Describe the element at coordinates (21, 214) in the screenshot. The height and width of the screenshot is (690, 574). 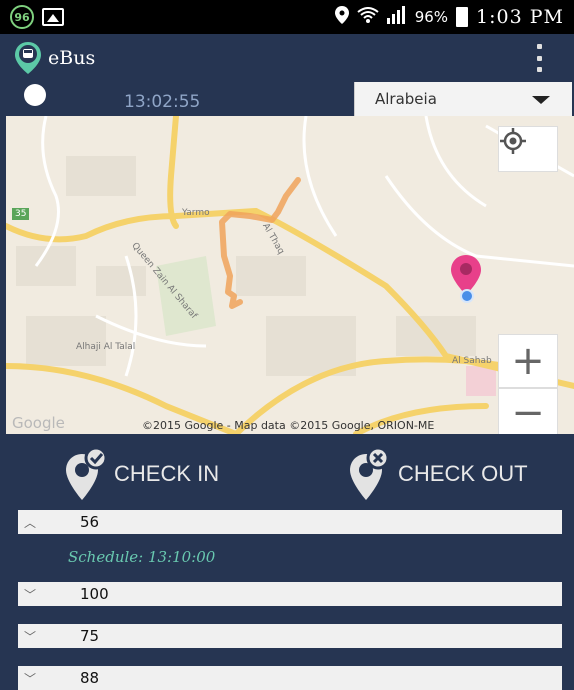
I see `road-number-badge: 35` at that location.